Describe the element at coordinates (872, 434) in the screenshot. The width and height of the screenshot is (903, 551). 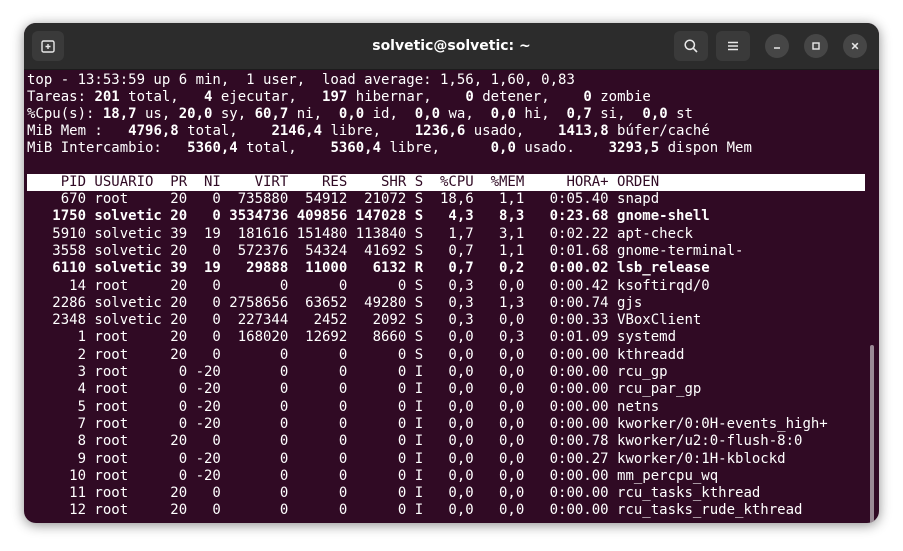
I see `scrollbar` at that location.